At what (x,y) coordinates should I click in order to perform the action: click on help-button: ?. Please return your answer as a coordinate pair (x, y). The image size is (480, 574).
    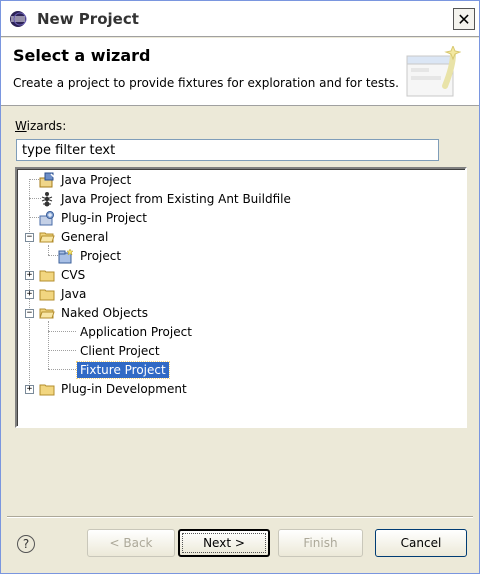
    Looking at the image, I should click on (26, 544).